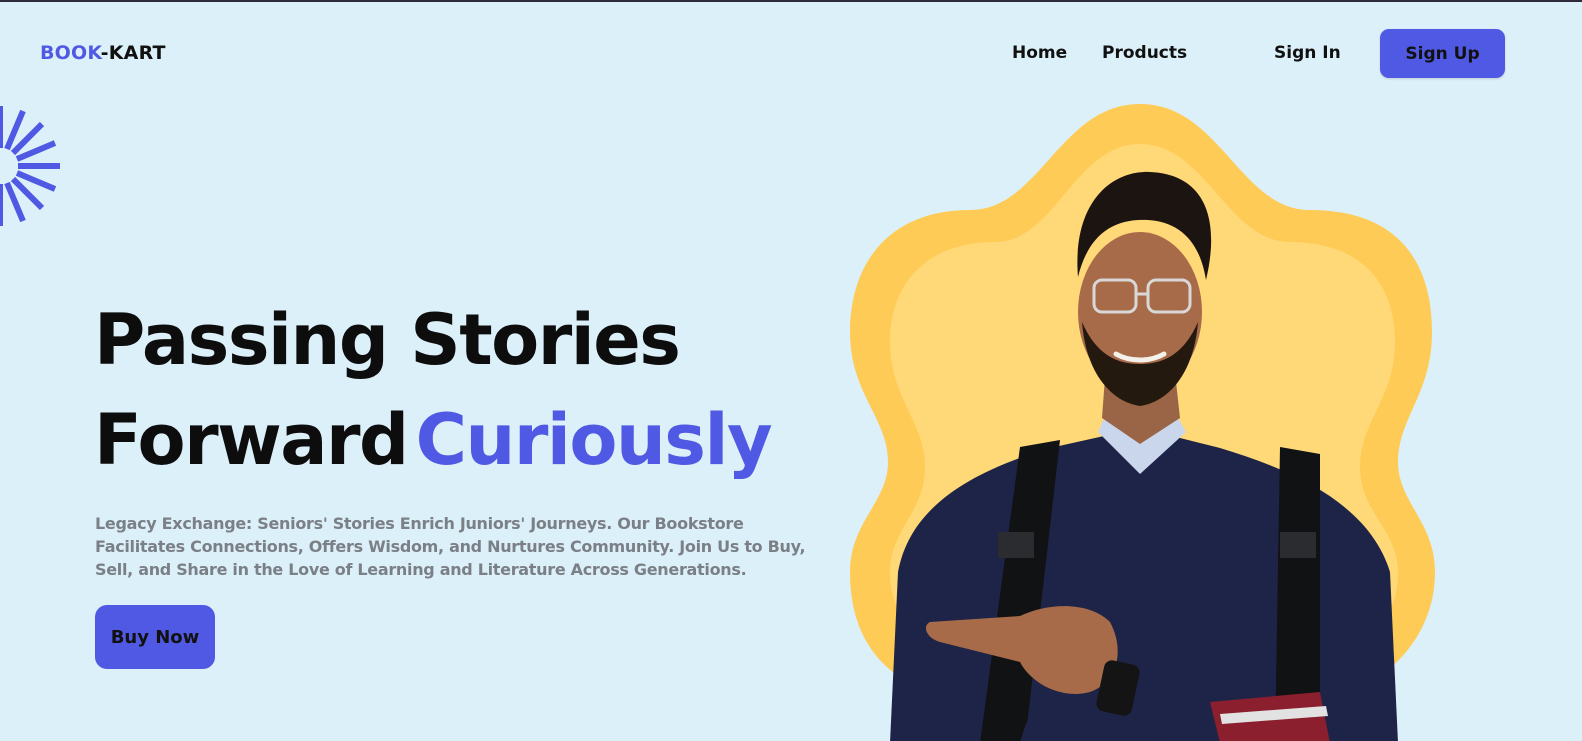  What do you see at coordinates (155, 637) in the screenshot?
I see `buy-now-button: Buy Now` at bounding box center [155, 637].